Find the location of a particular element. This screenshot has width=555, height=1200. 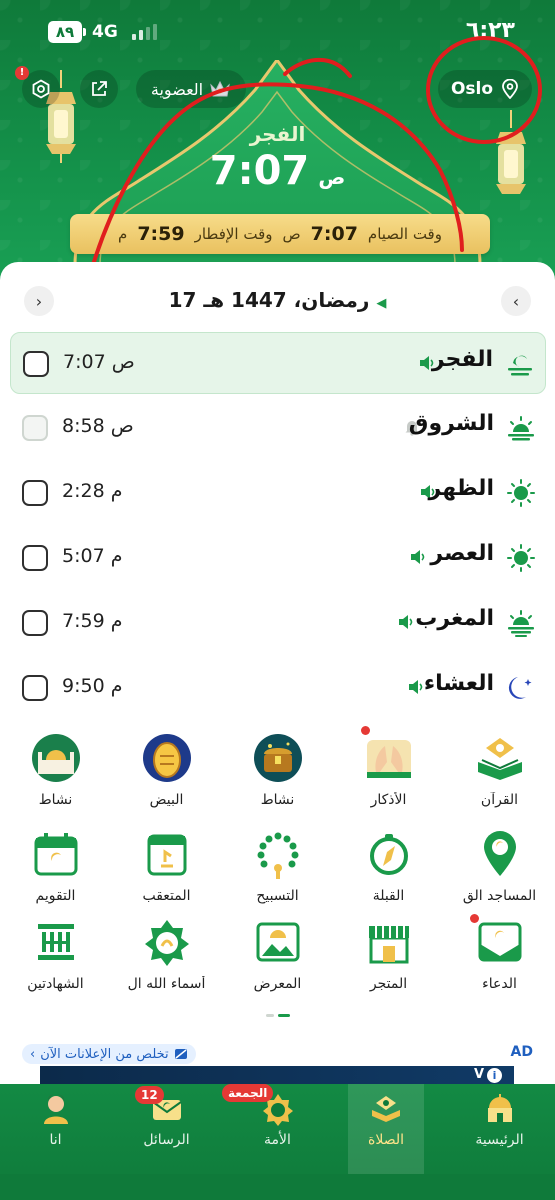

friday-badge: الجمعة is located at coordinates (248, 1093).